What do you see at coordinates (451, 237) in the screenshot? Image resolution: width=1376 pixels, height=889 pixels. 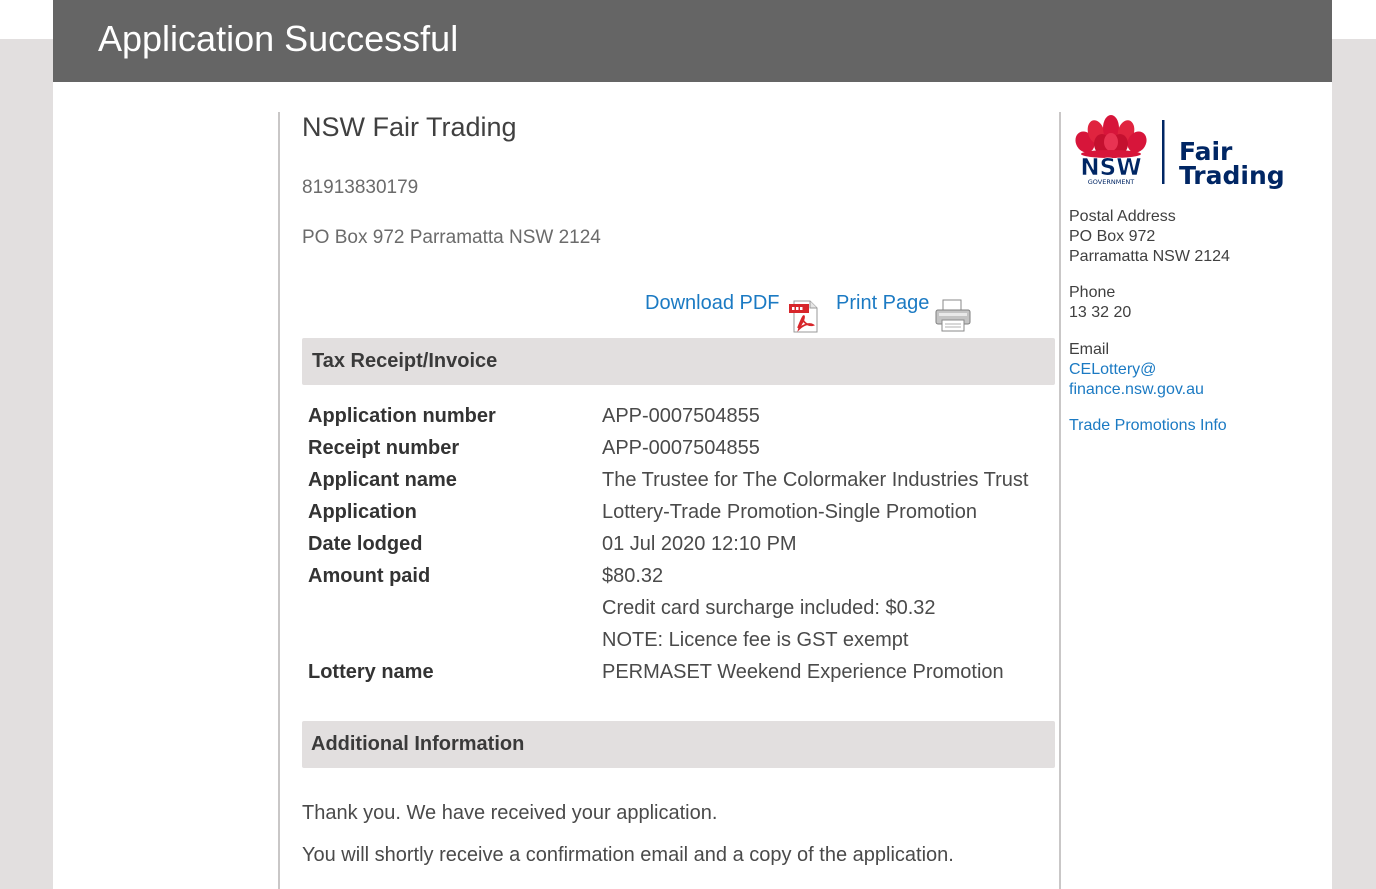 I see `organisation-address: PO Box 972 Parramatta NSW 2124` at bounding box center [451, 237].